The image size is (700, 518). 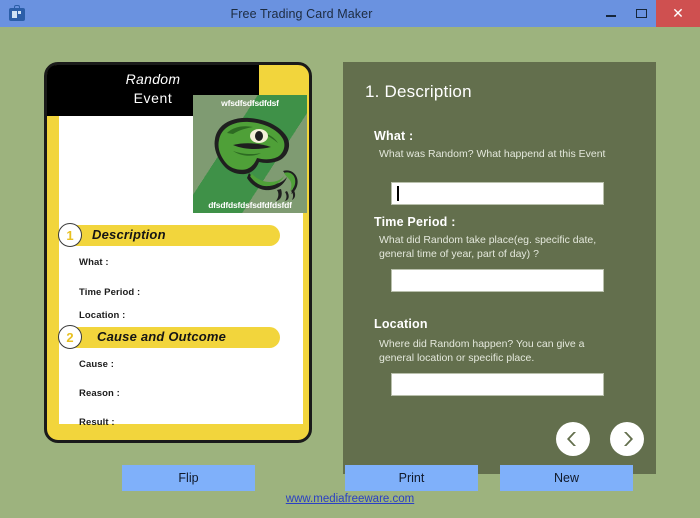 What do you see at coordinates (398, 193) in the screenshot?
I see `text-caret` at bounding box center [398, 193].